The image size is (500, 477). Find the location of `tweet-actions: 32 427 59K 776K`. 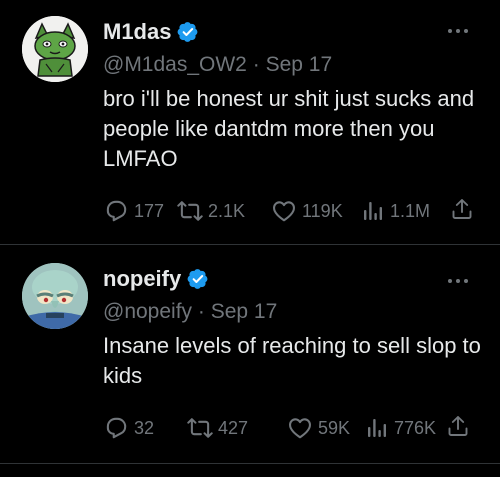

tweet-actions: 32 427 59K 776K is located at coordinates (289, 428).